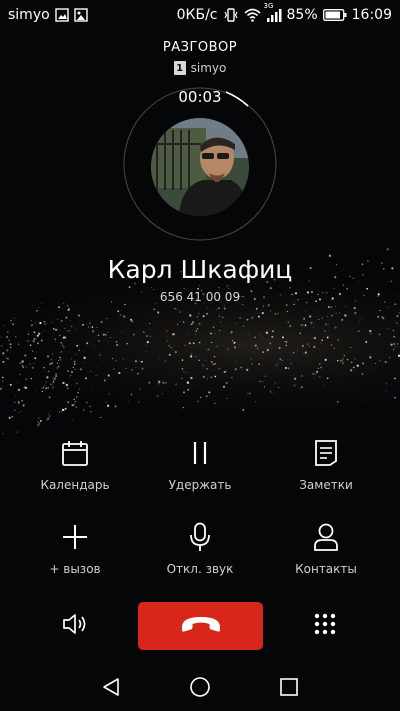 Image resolution: width=400 pixels, height=711 pixels. Describe the element at coordinates (200, 453) in the screenshot. I see `pause-icon` at that location.